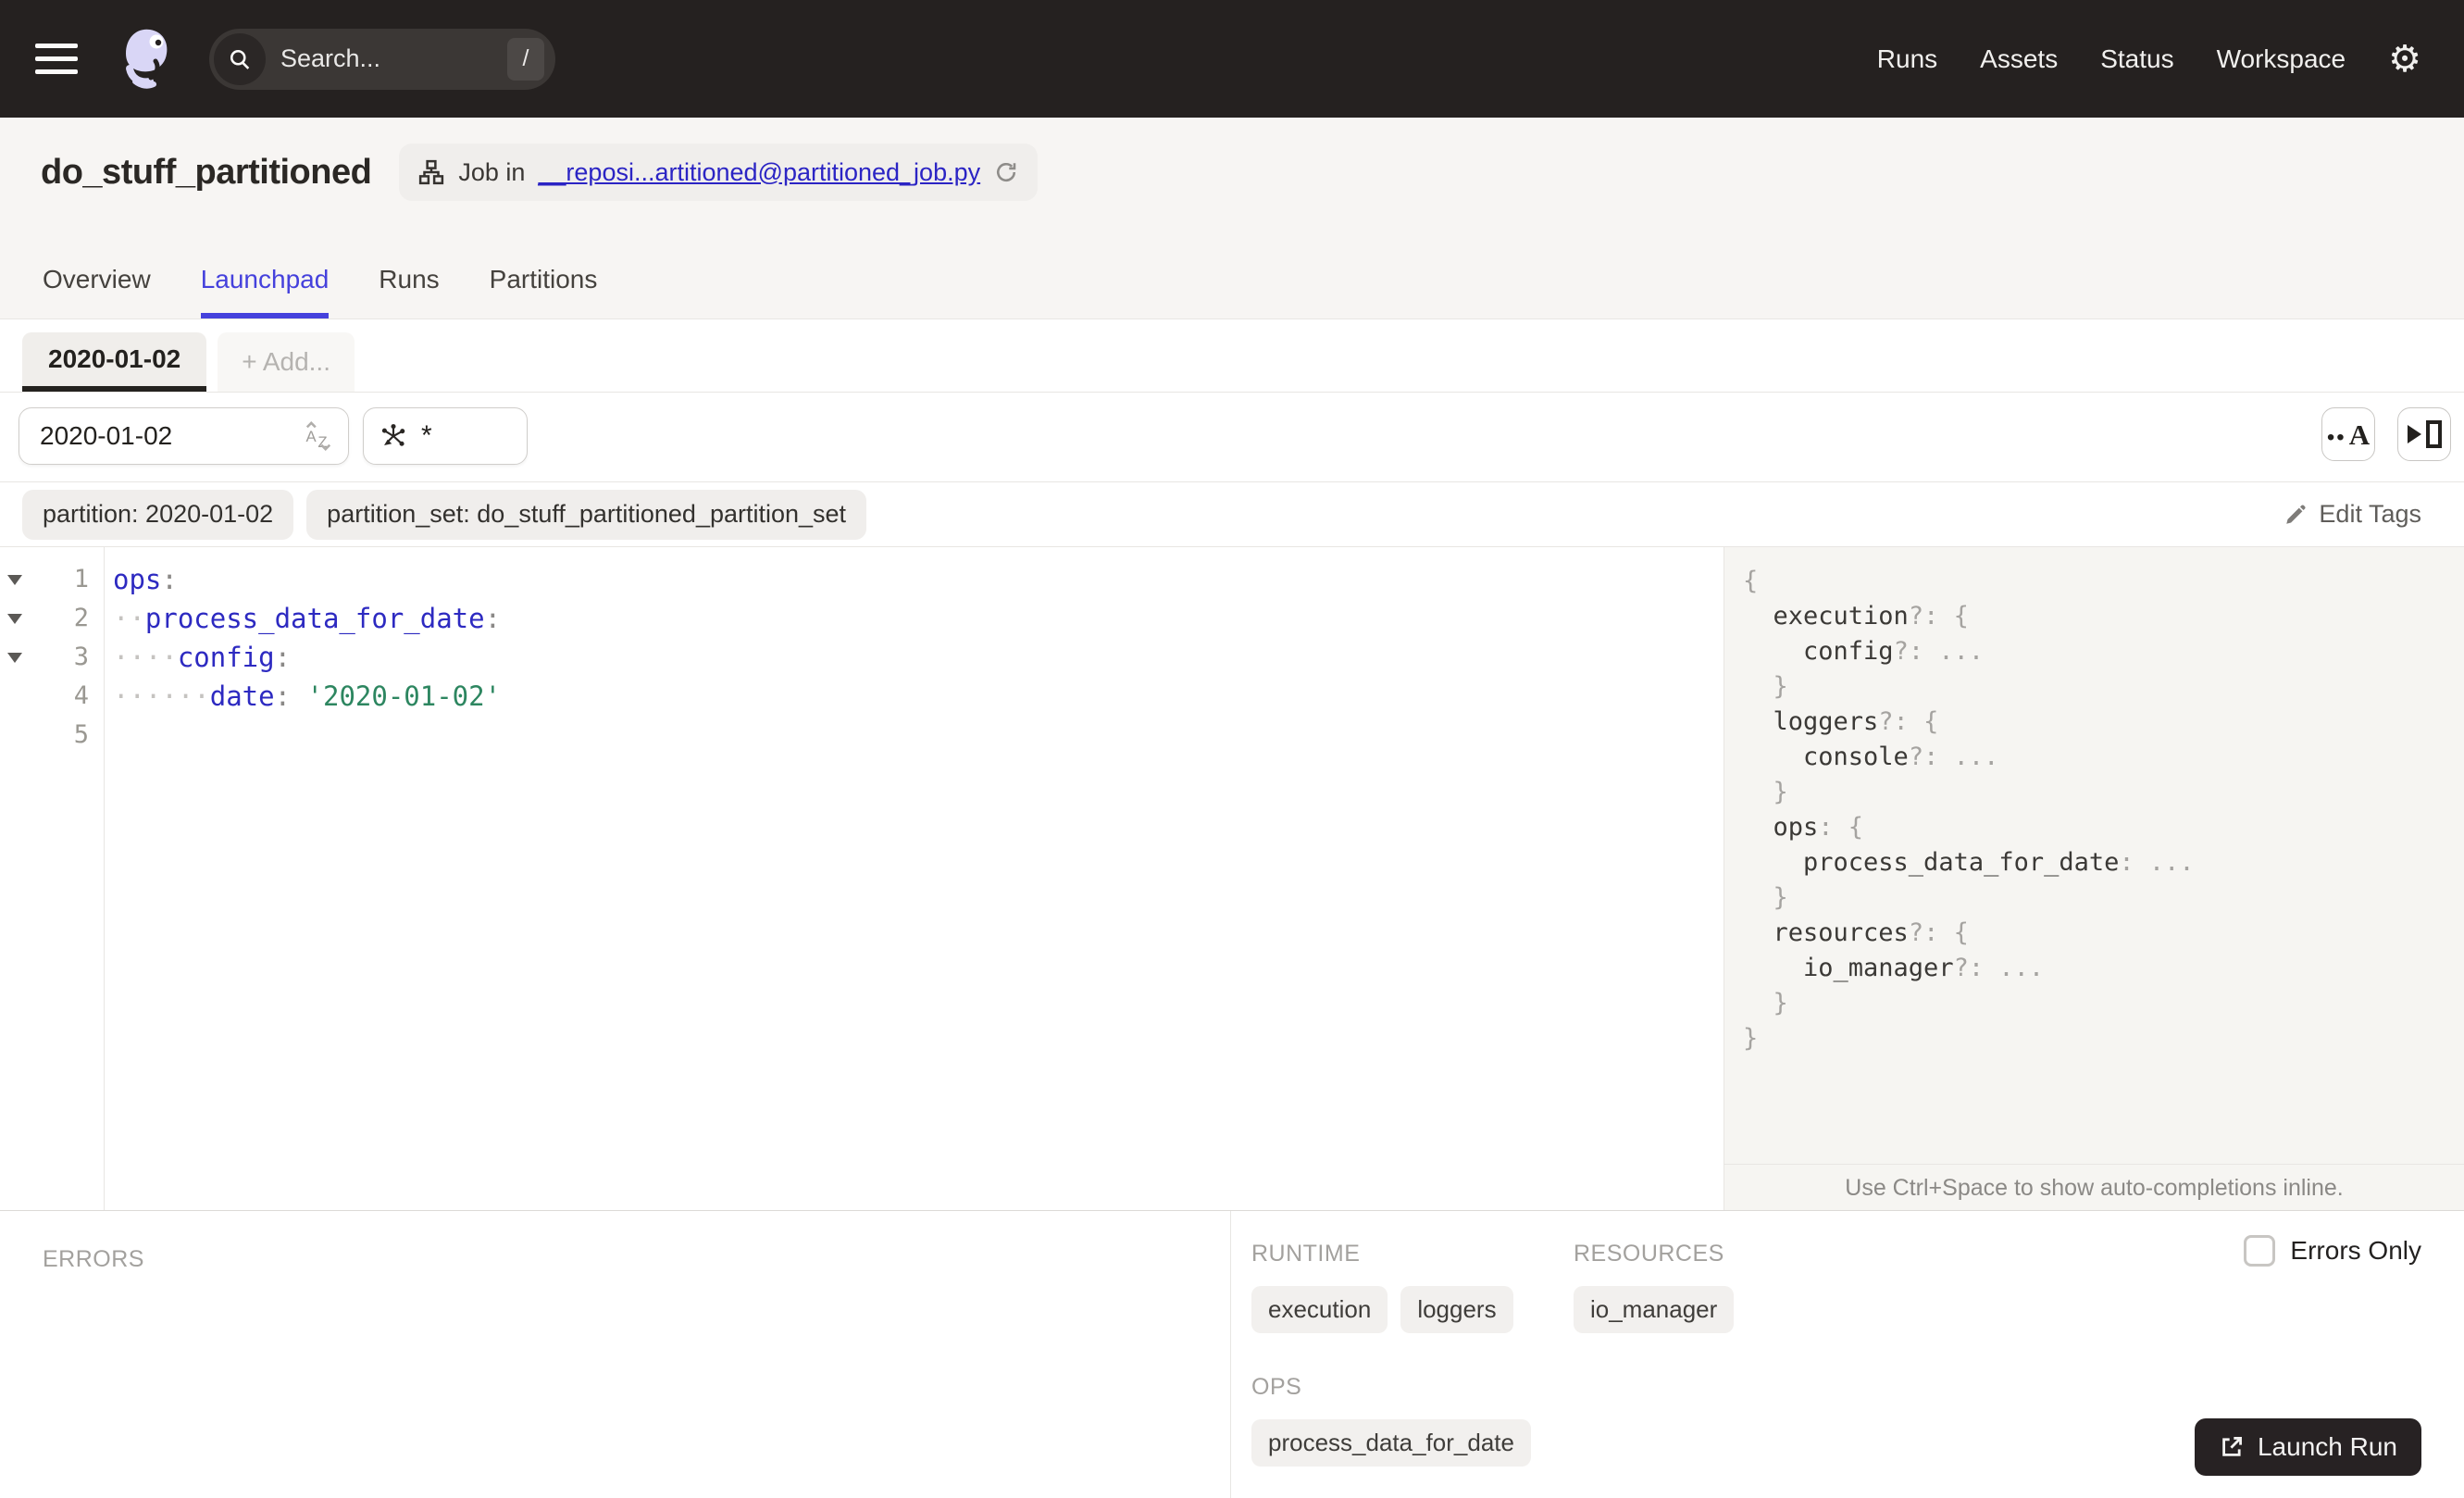  What do you see at coordinates (52, 735) in the screenshot?
I see `editor-gutter: 5` at bounding box center [52, 735].